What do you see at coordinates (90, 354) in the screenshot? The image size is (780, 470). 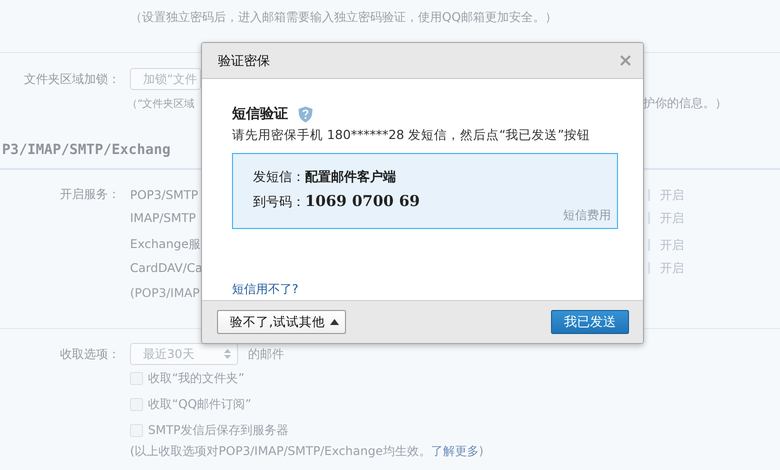 I see `fetch-label: 收取选项：` at bounding box center [90, 354].